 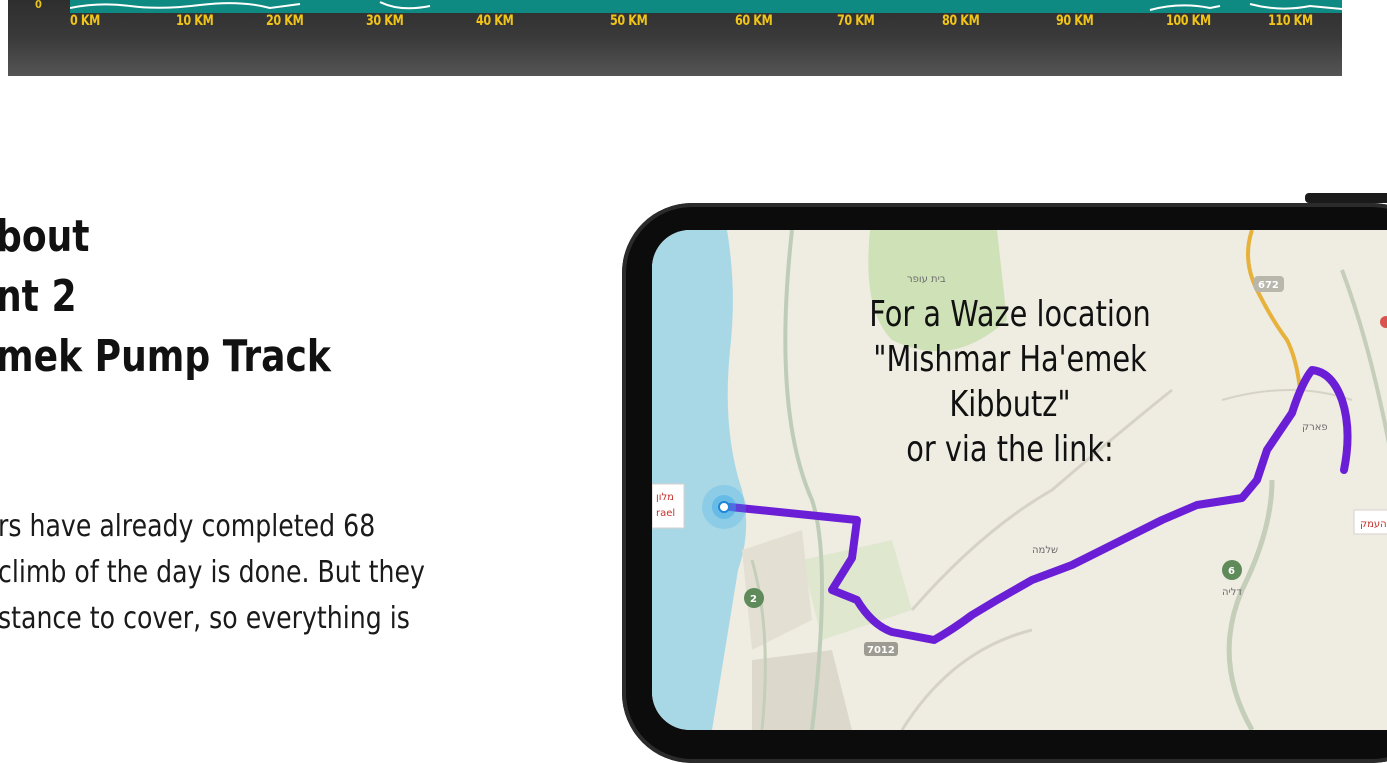 I want to click on park-label: פארק, so click(x=1315, y=427).